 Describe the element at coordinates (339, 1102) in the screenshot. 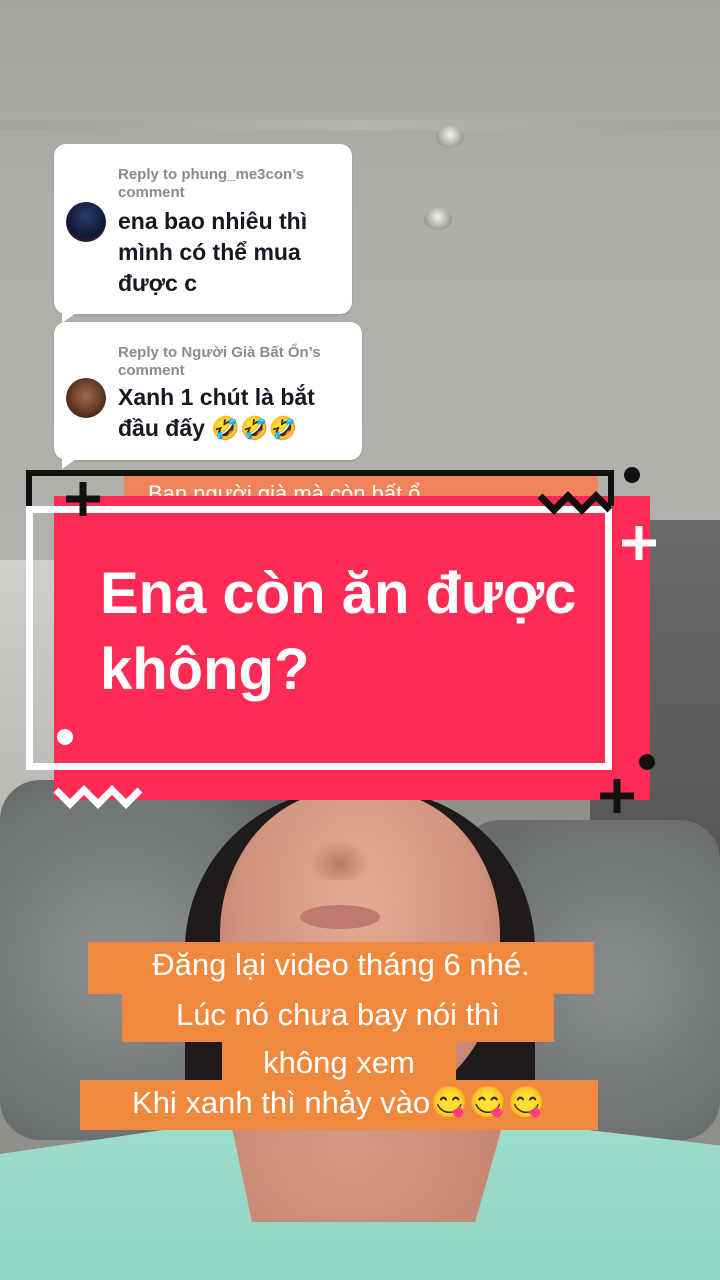

I see `caption-text: Khi xanh thì nhảy vào😋😋😋` at that location.